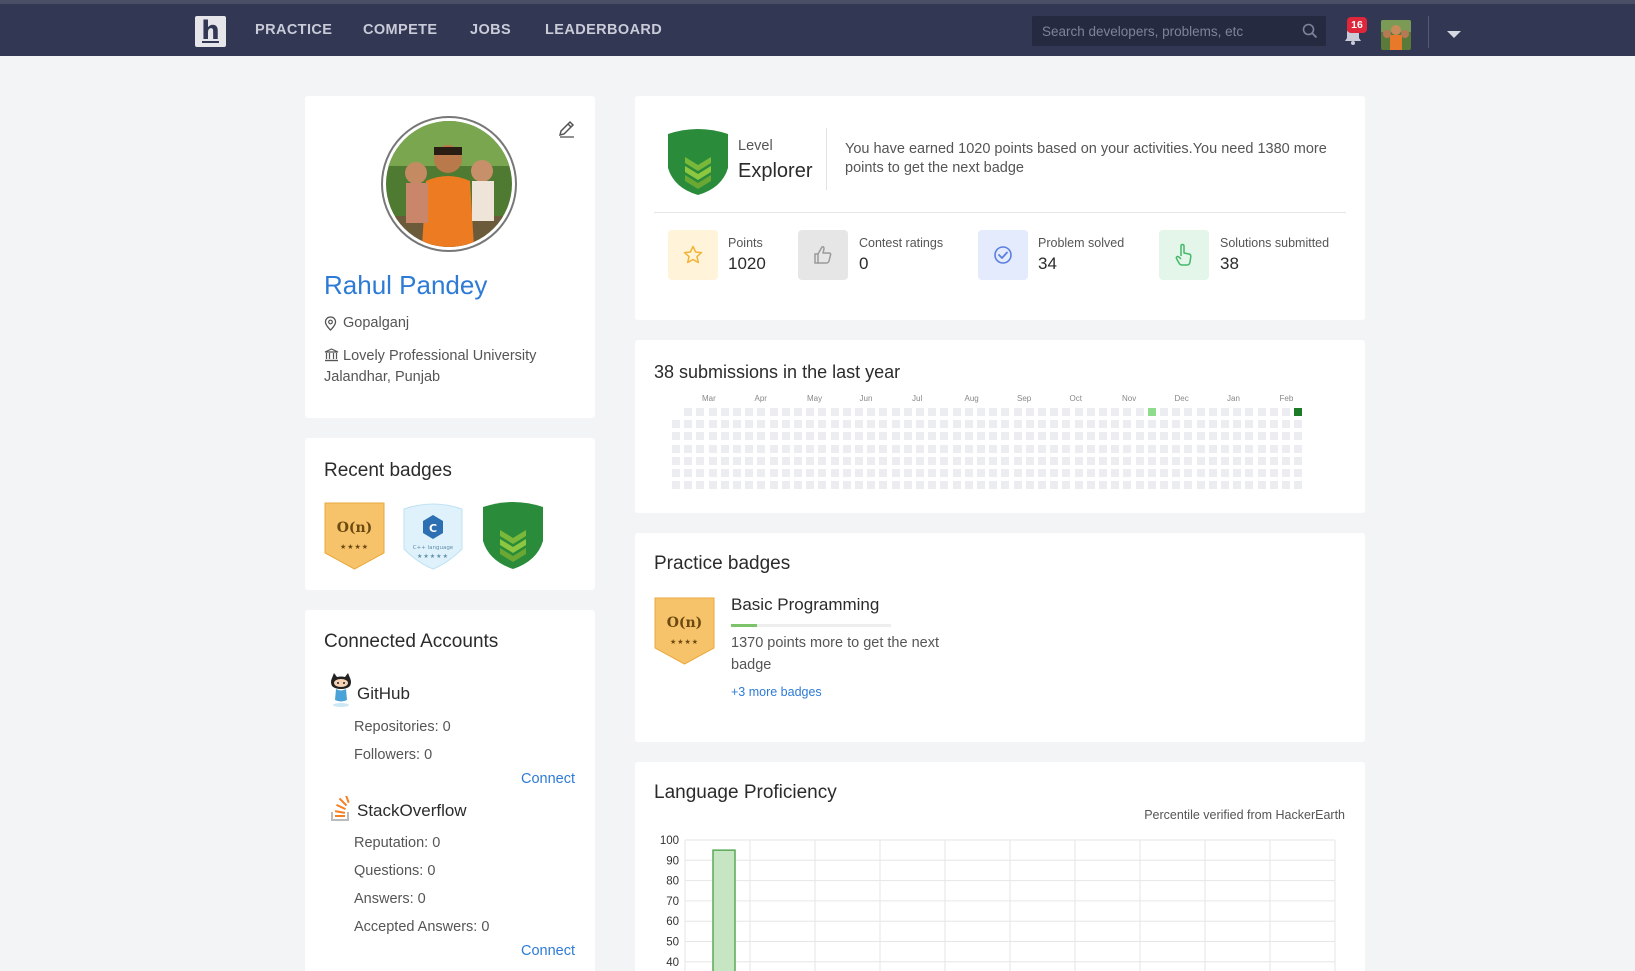  Describe the element at coordinates (603, 30) in the screenshot. I see `nav-leaderboard: LEADERBOARD` at that location.